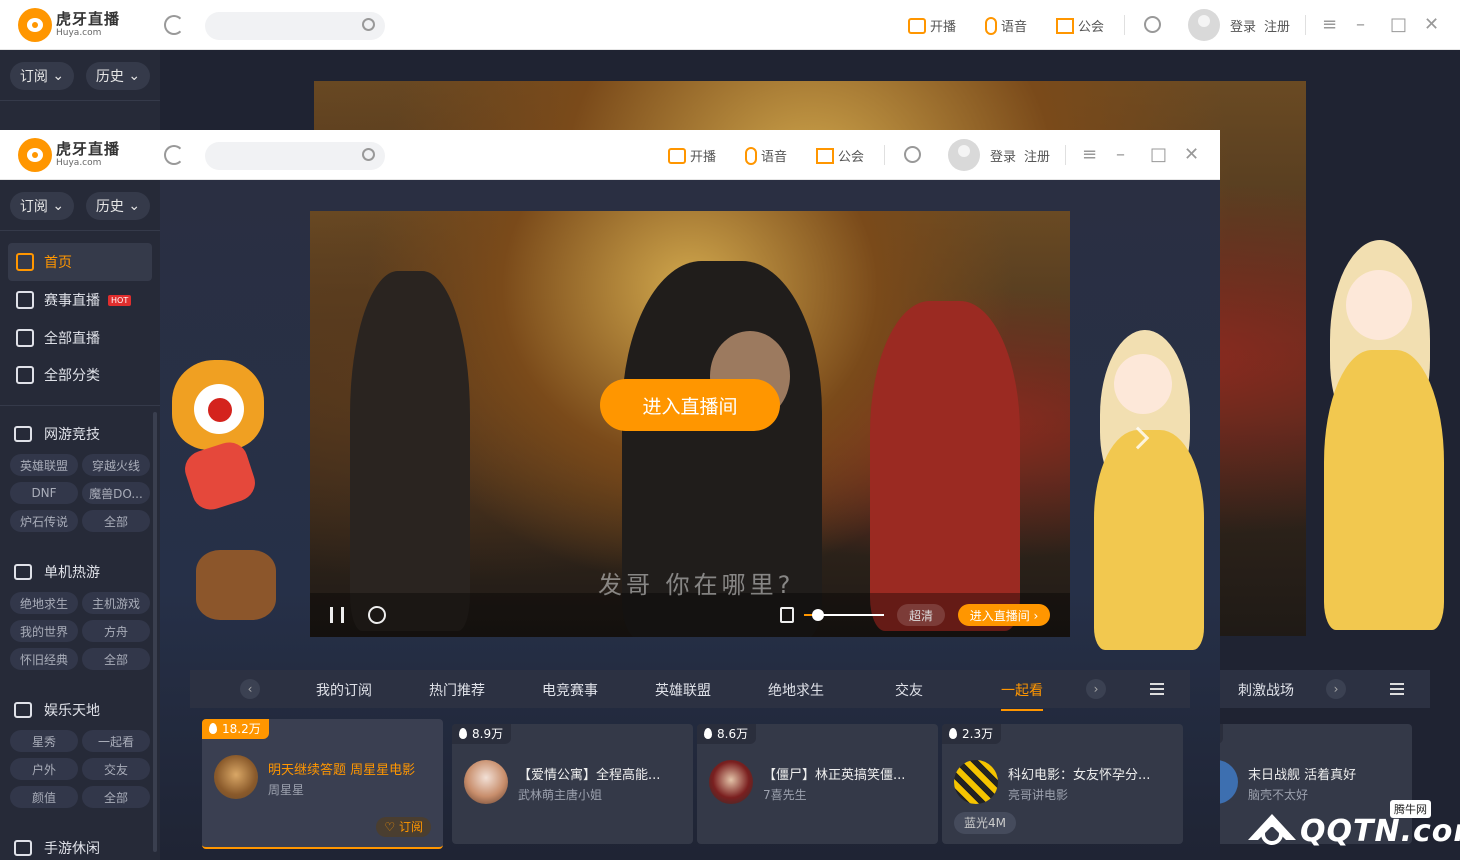 This screenshot has height=860, width=1460. What do you see at coordinates (818, 615) in the screenshot?
I see `volume-slider-knob` at bounding box center [818, 615].